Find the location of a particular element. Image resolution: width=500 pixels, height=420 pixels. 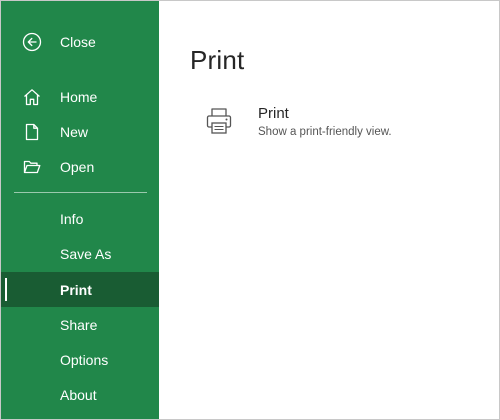

printer-icon is located at coordinates (219, 121).